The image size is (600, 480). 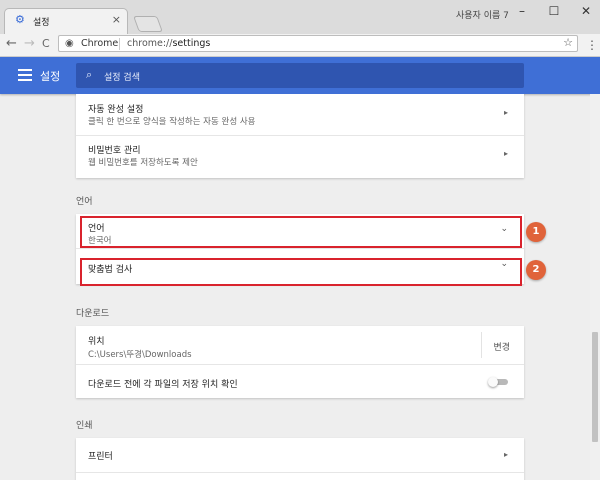 I want to click on forward-arrow-icon: →, so click(x=29, y=43).